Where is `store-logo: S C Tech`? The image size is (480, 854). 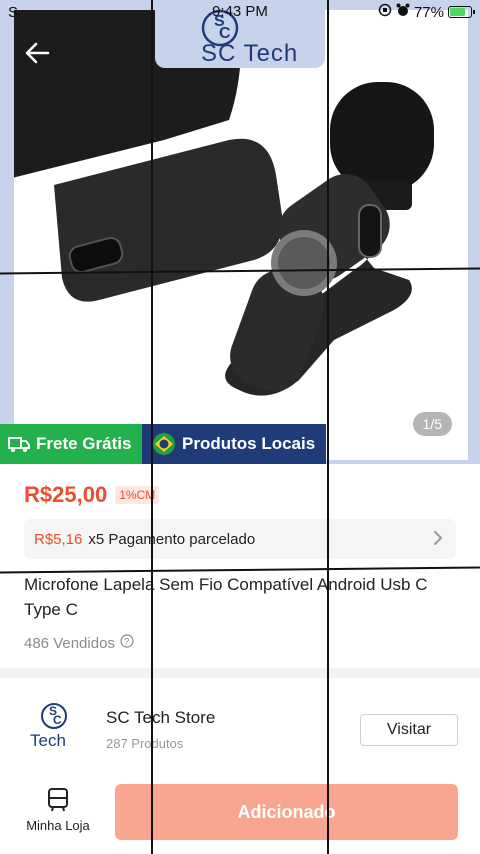
store-logo: S C Tech is located at coordinates (54, 725).